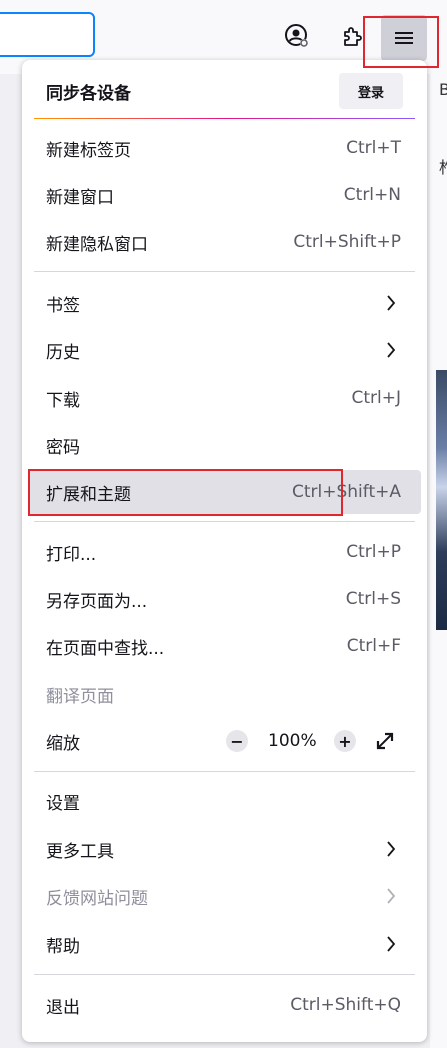 The width and height of the screenshot is (447, 1048). Describe the element at coordinates (373, 552) in the screenshot. I see `menu-item-shortcut: Ctrl+P` at that location.